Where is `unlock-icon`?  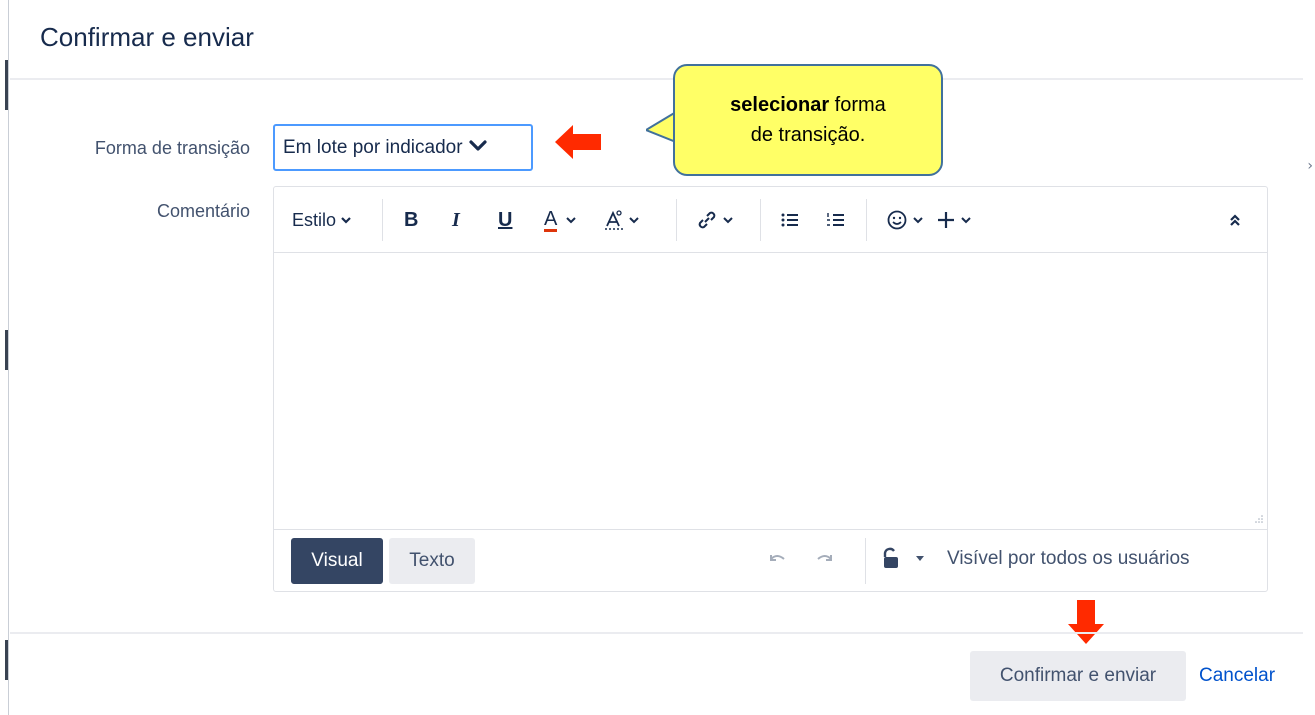
unlock-icon is located at coordinates (890, 557).